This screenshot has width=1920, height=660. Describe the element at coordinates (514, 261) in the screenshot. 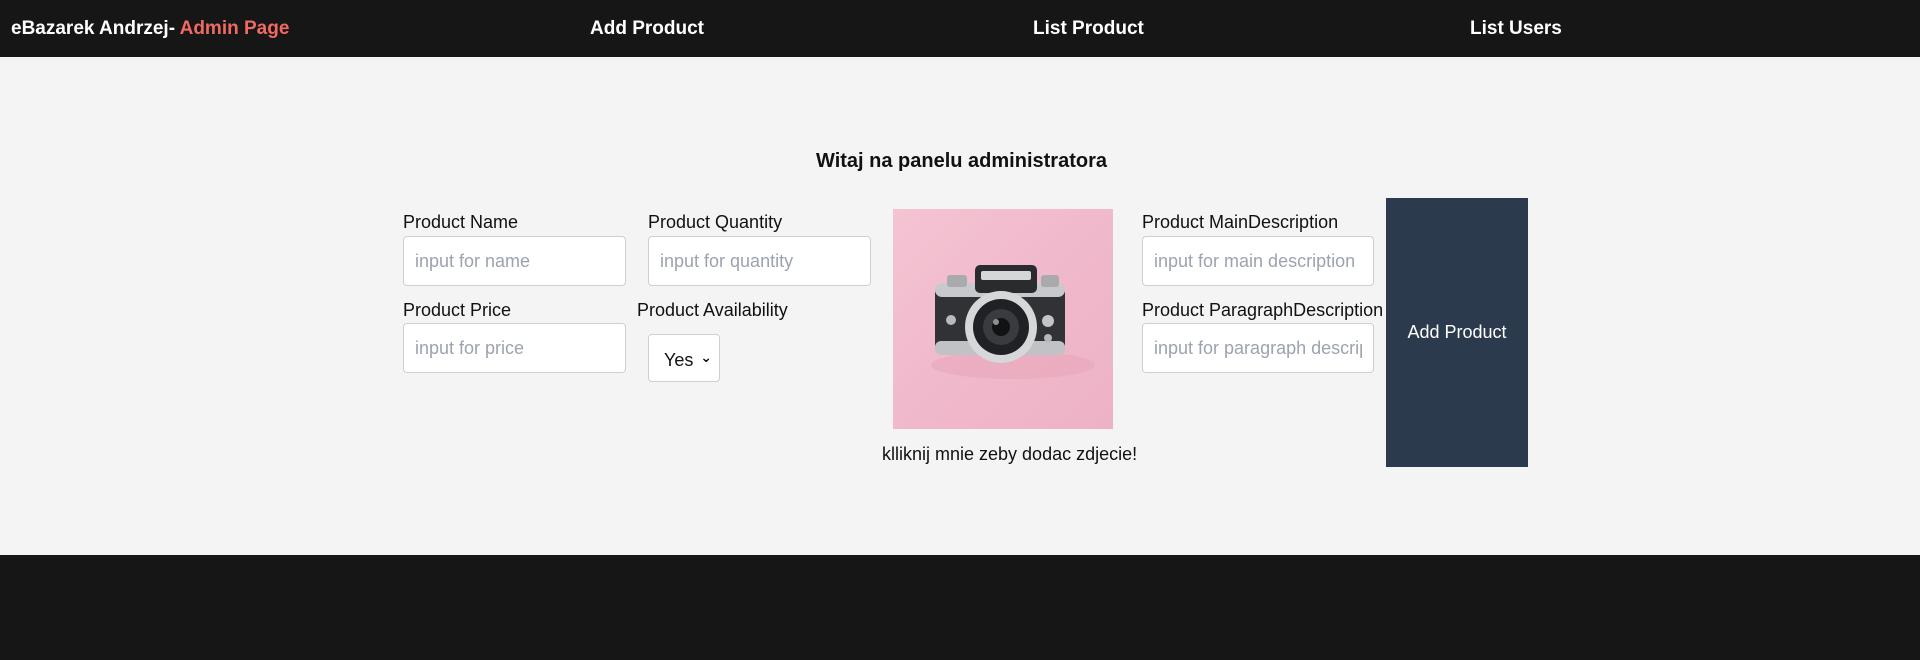

I see `product-name-input` at that location.